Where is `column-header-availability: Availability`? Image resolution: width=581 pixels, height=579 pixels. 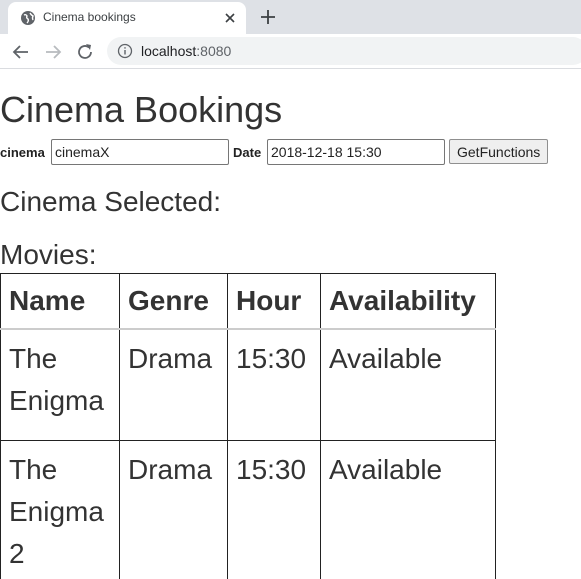 column-header-availability: Availability is located at coordinates (408, 301).